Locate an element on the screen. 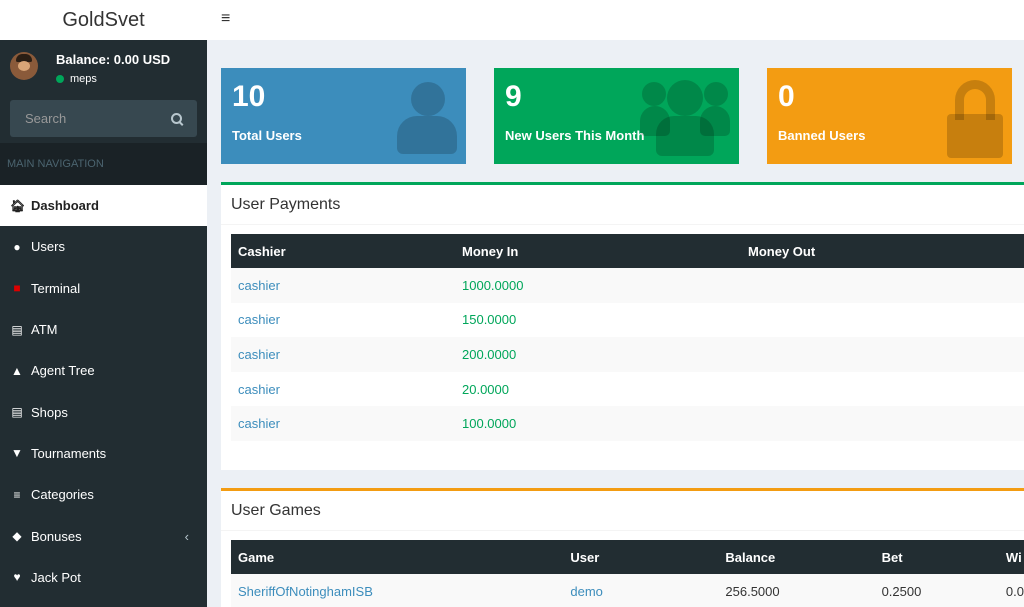 The width and height of the screenshot is (1024, 607). column-header: Bet is located at coordinates (936, 557).